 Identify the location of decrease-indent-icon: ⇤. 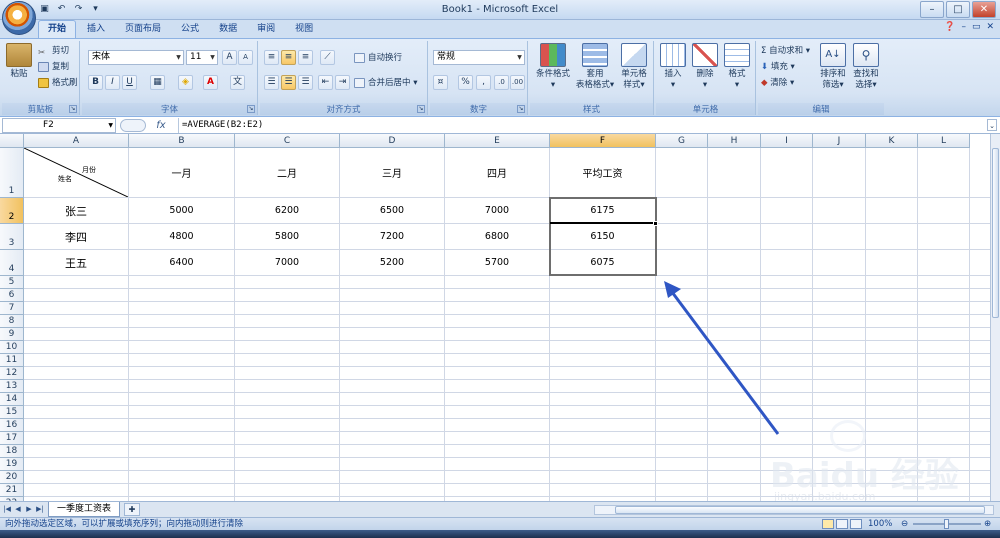
(325, 82).